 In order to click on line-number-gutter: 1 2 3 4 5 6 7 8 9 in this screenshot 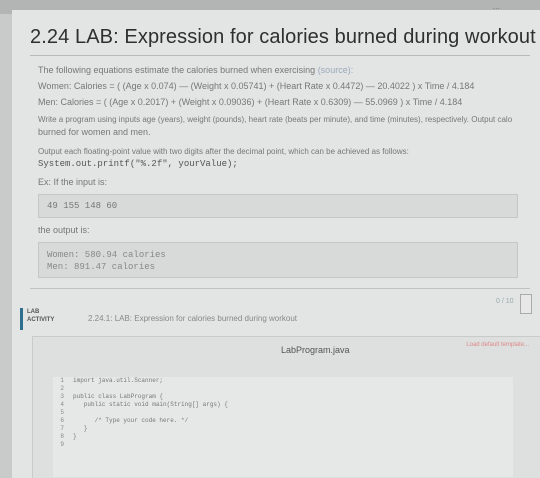, I will do `click(62, 412)`.